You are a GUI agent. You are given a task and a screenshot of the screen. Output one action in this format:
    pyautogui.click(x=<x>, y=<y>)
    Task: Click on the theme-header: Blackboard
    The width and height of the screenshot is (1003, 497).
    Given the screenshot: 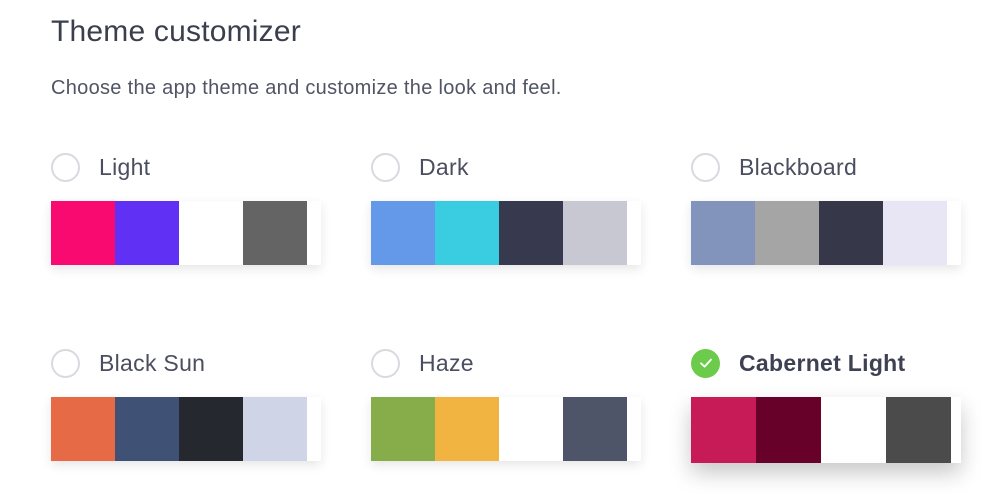 What is the action you would take?
    pyautogui.click(x=826, y=167)
    